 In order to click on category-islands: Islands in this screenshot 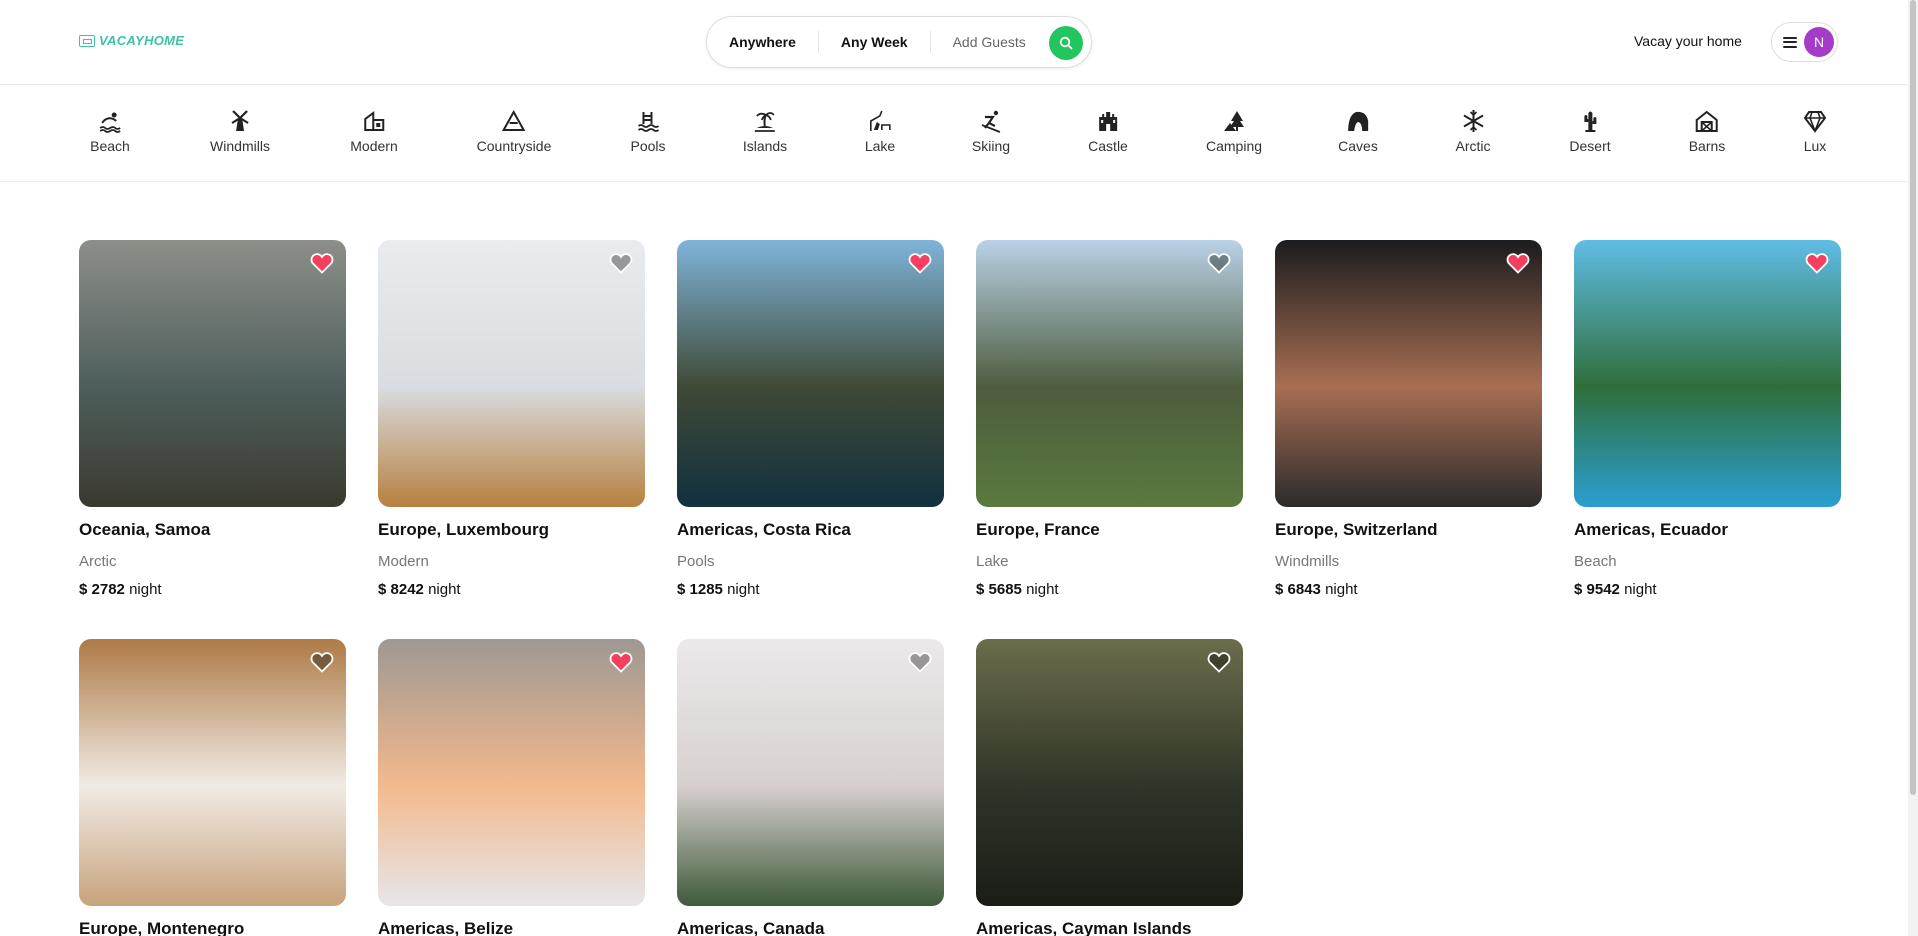, I will do `click(765, 131)`.